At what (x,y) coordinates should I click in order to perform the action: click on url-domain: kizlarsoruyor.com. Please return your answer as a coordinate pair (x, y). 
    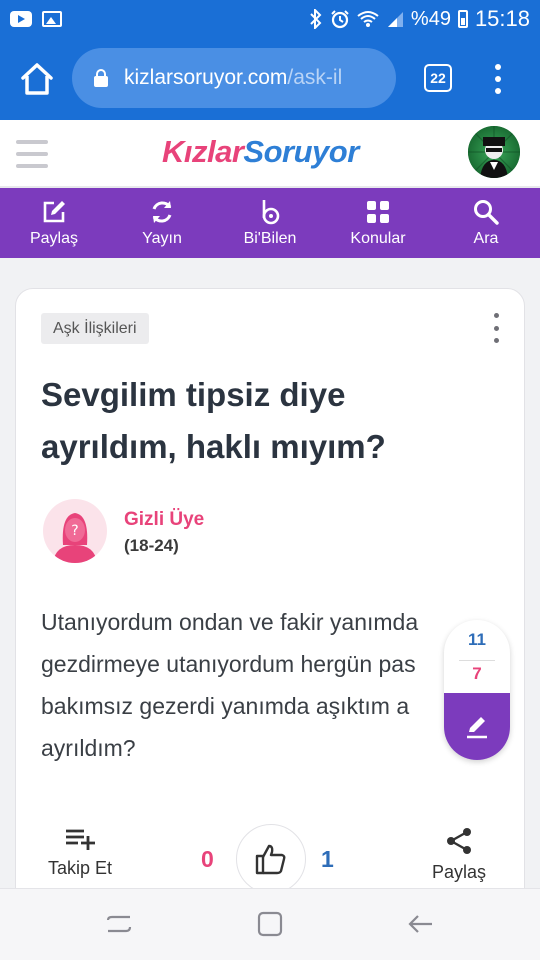
    Looking at the image, I should click on (206, 77).